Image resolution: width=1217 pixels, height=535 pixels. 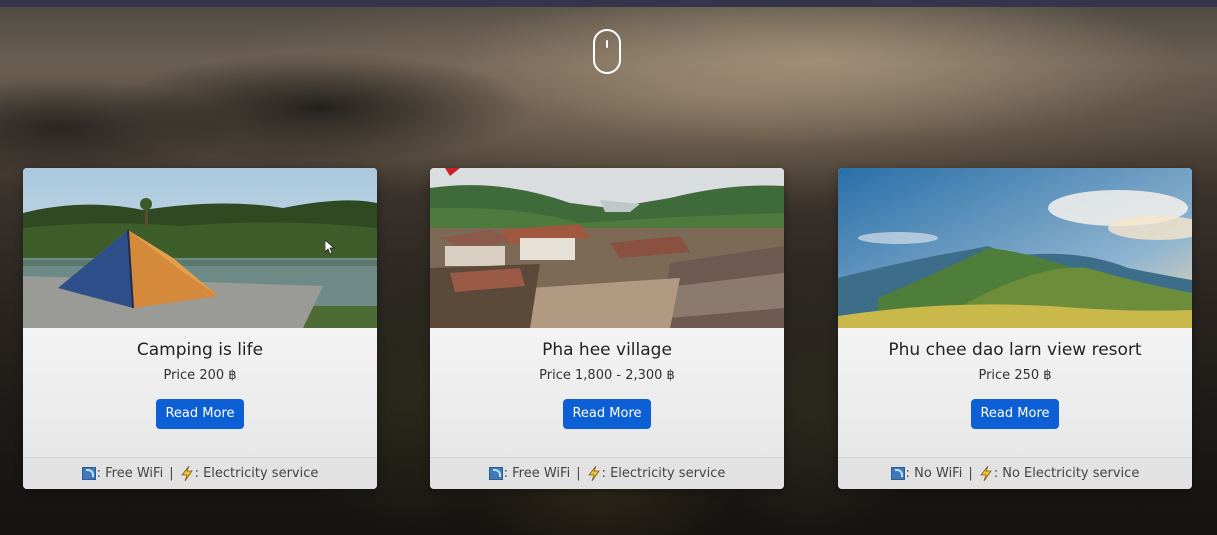 What do you see at coordinates (607, 350) in the screenshot?
I see `card-title: Pha hee village` at bounding box center [607, 350].